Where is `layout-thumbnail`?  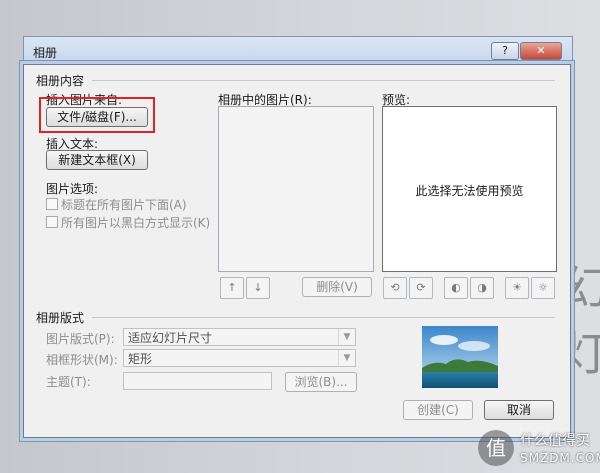
layout-thumbnail is located at coordinates (460, 357).